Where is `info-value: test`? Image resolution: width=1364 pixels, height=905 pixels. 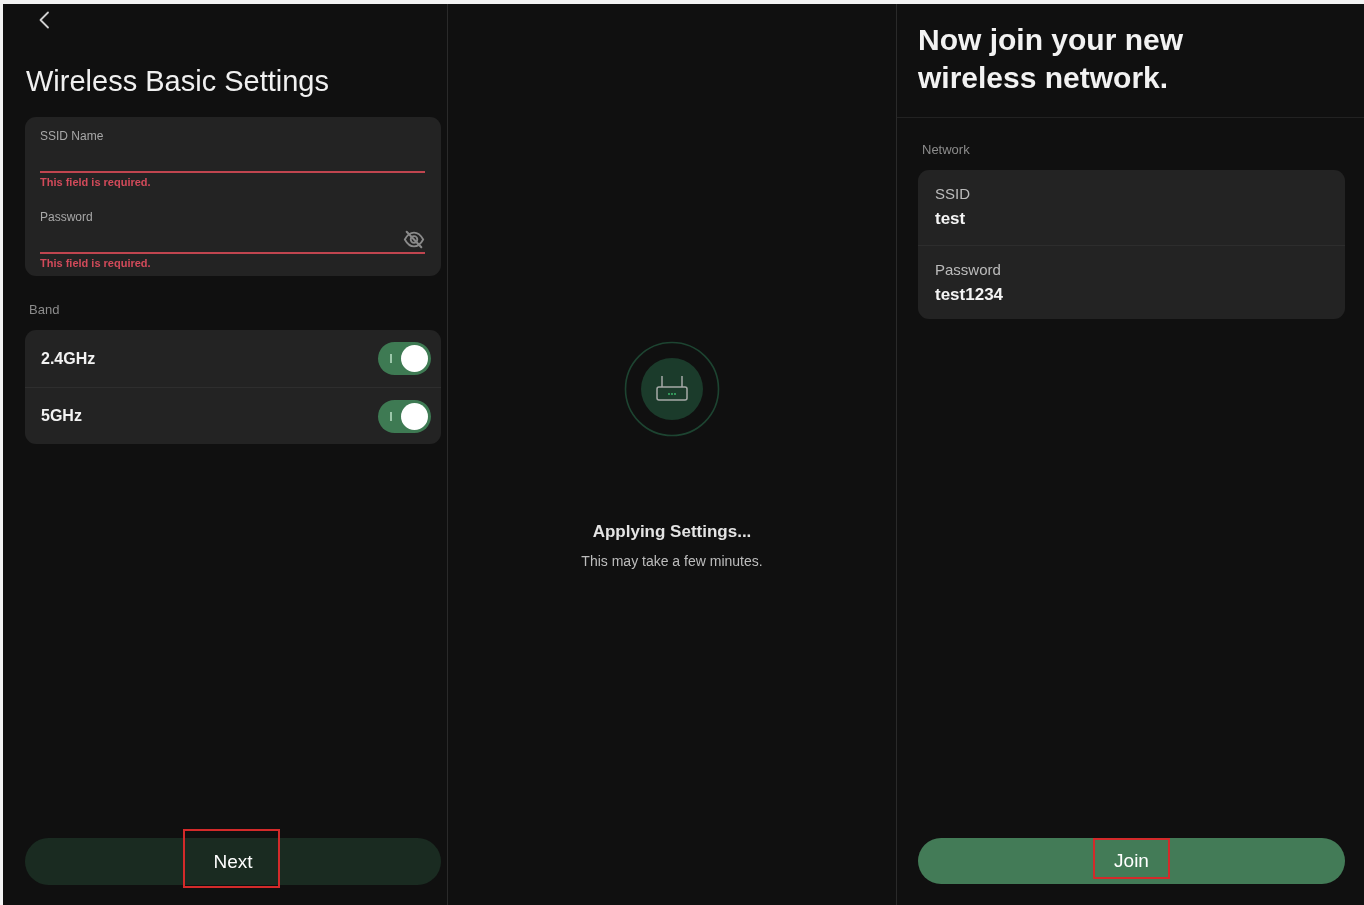 info-value: test is located at coordinates (950, 219).